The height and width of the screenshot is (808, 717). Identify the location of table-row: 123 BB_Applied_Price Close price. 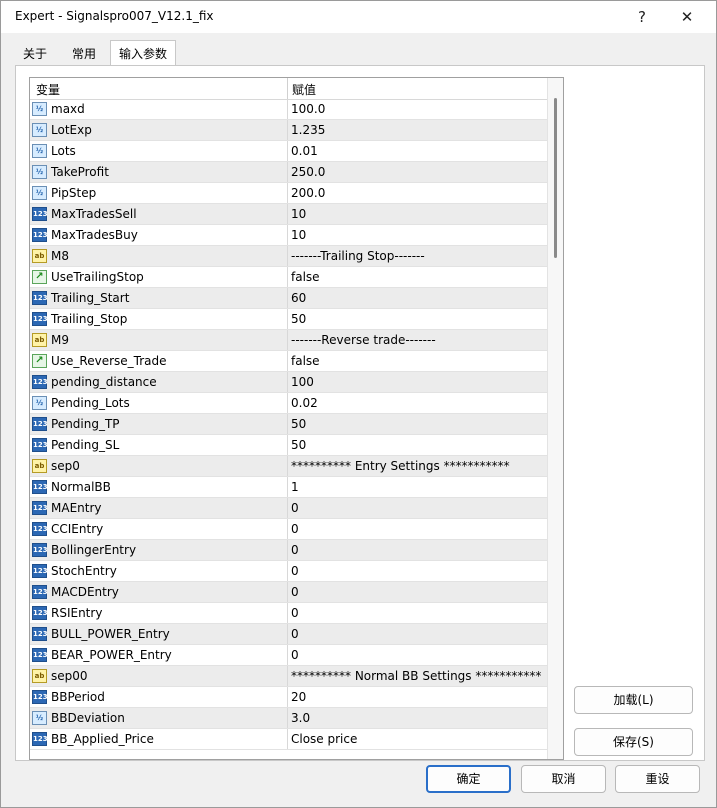
(288, 739).